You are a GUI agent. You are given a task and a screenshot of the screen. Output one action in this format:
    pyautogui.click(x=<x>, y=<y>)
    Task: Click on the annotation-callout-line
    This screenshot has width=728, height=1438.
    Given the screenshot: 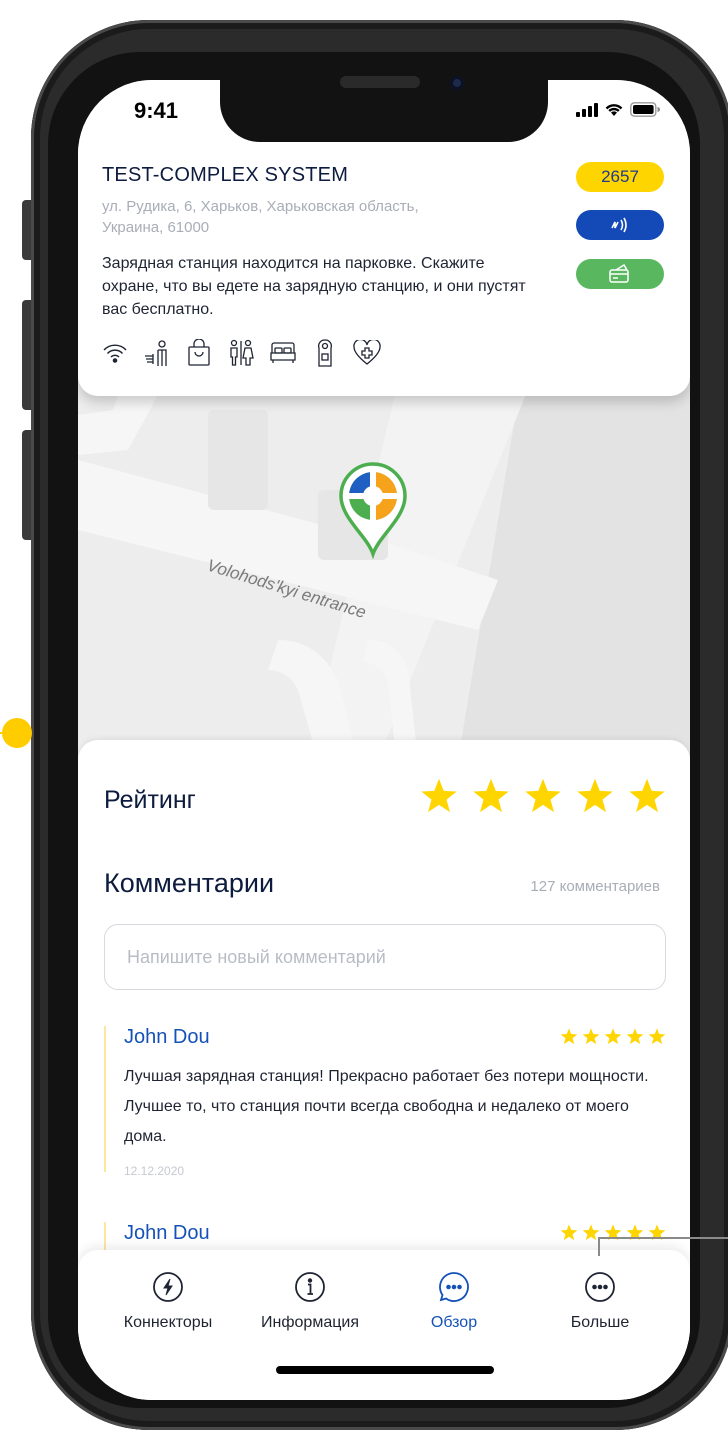 What is the action you would take?
    pyautogui.click(x=663, y=1246)
    